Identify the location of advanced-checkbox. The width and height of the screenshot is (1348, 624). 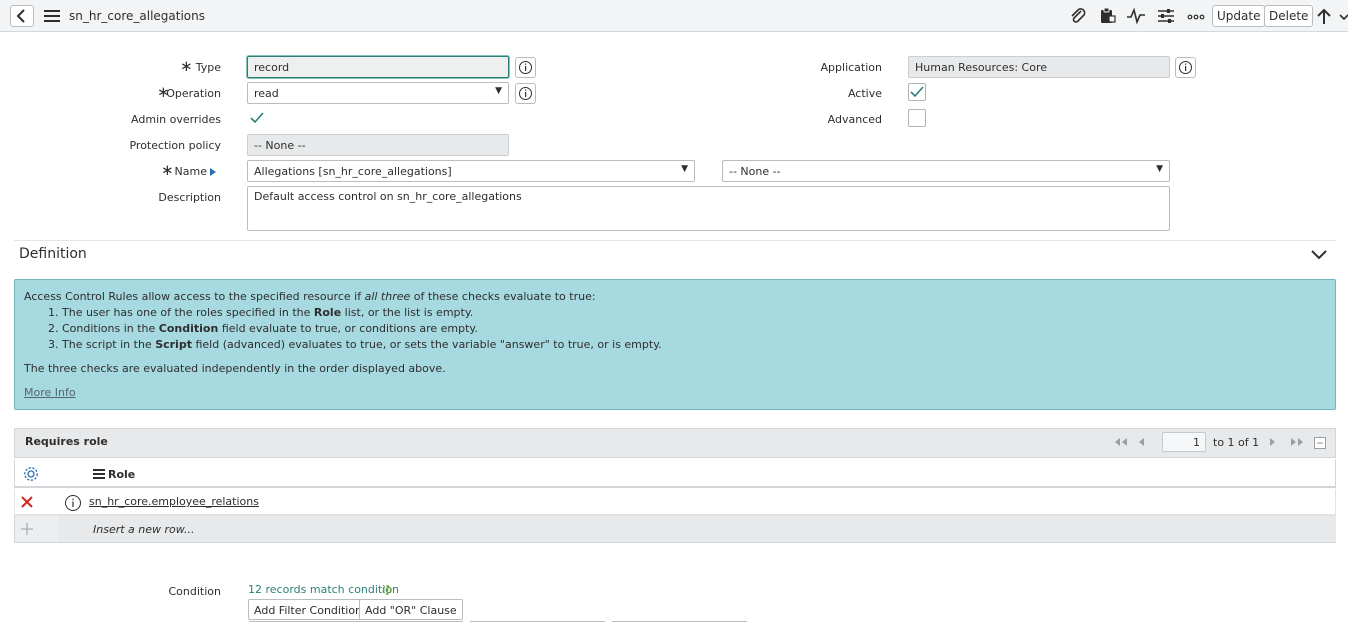
(917, 118).